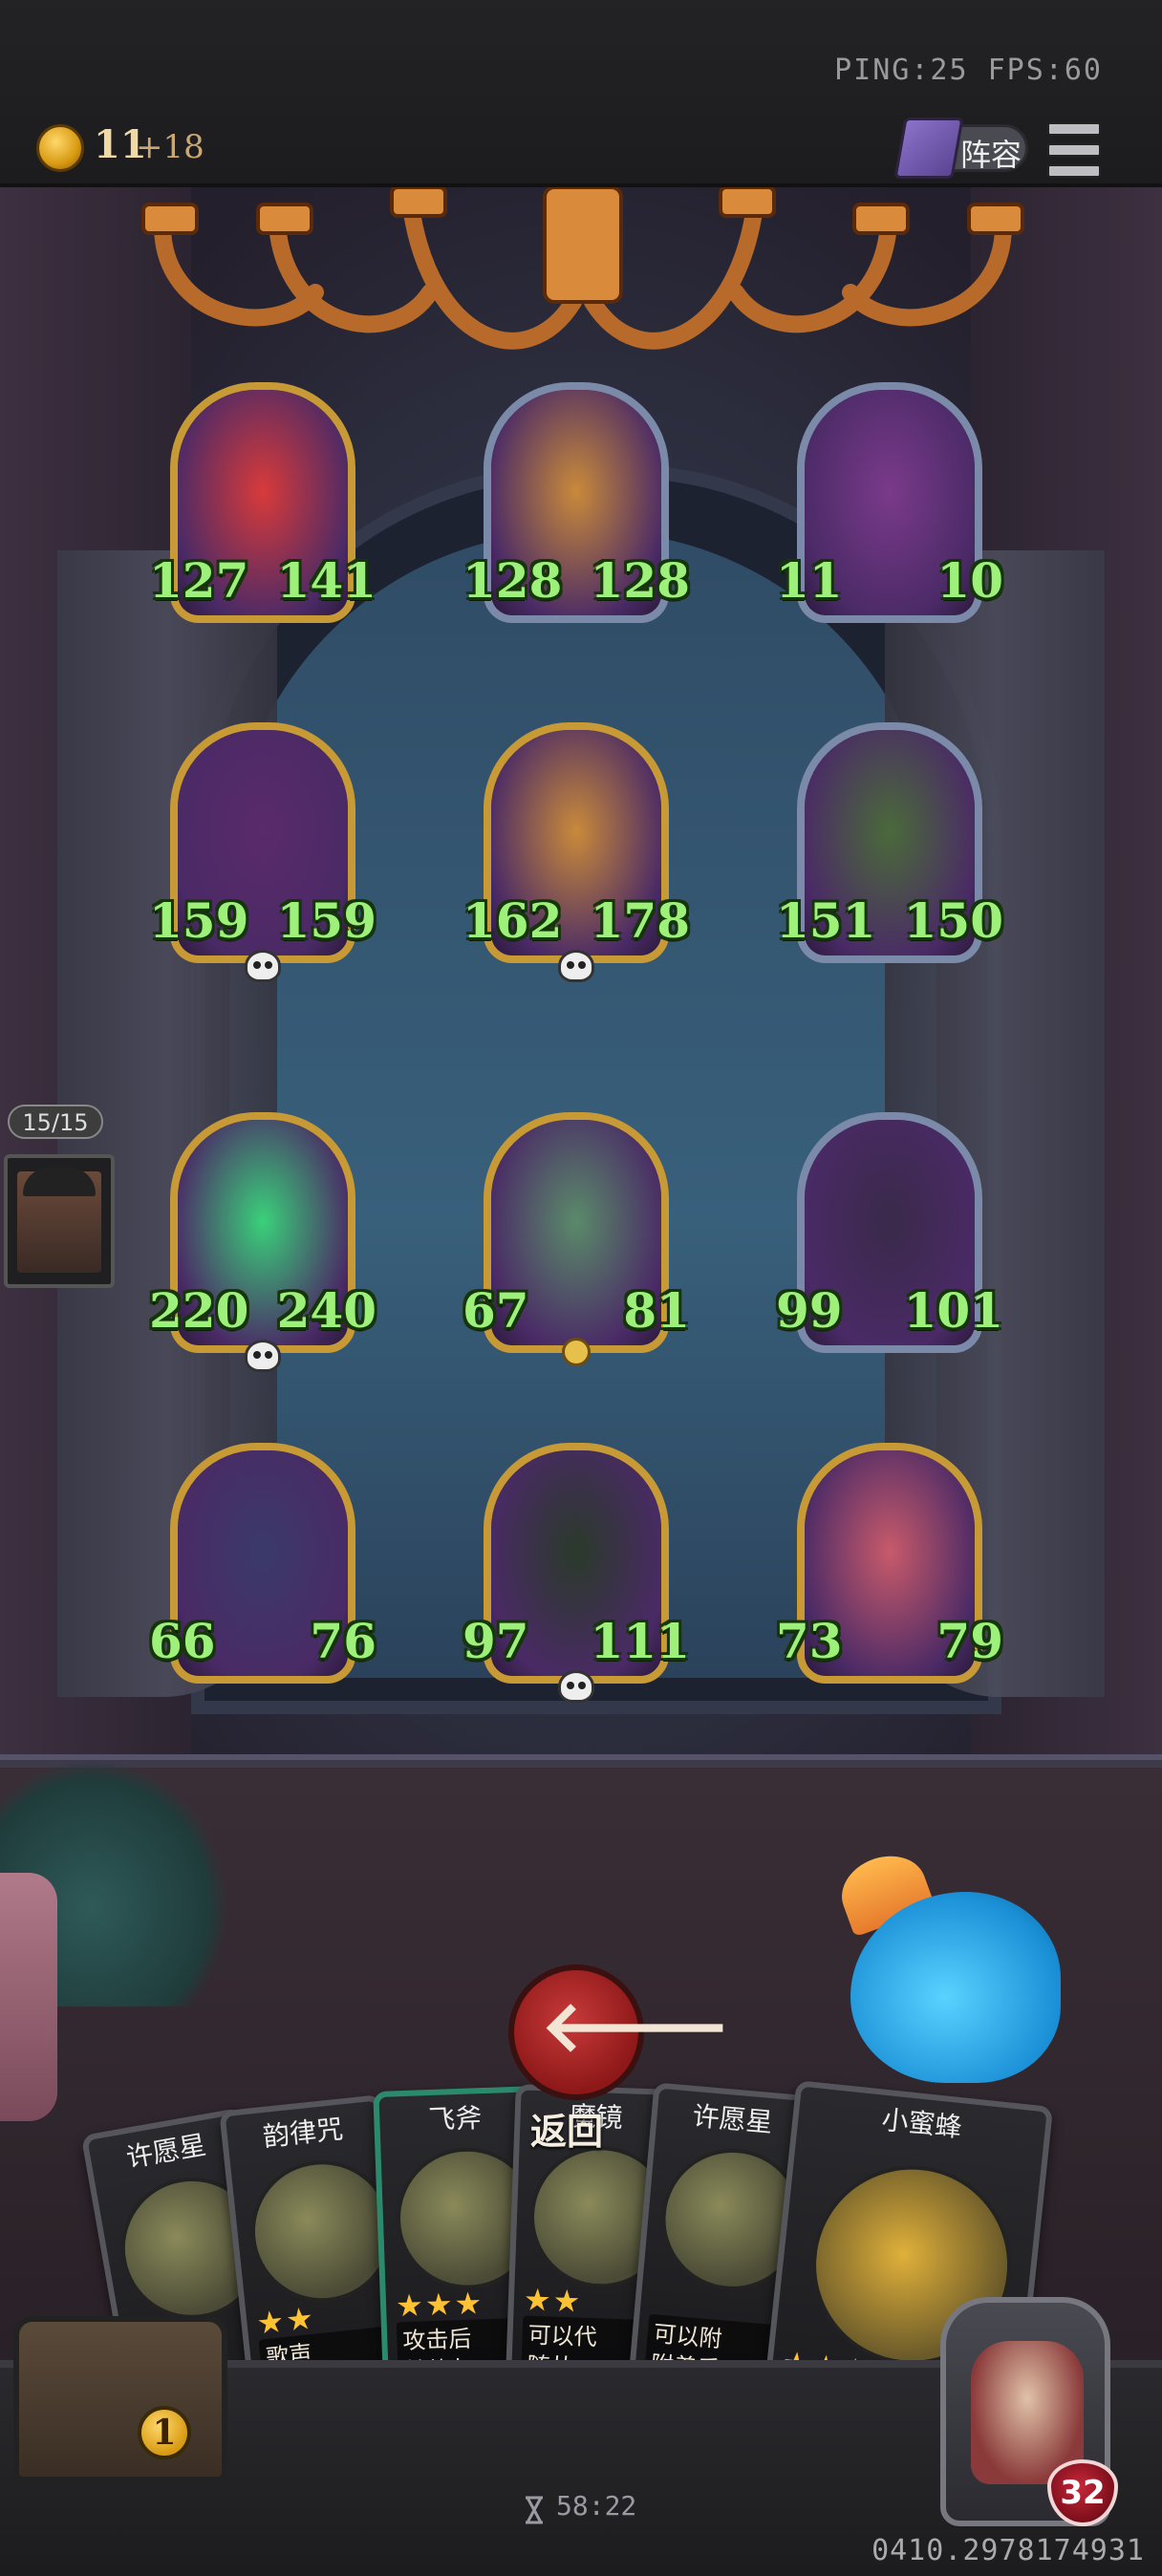 This screenshot has width=1162, height=2576. I want to click on minion-attack: 67, so click(496, 1310).